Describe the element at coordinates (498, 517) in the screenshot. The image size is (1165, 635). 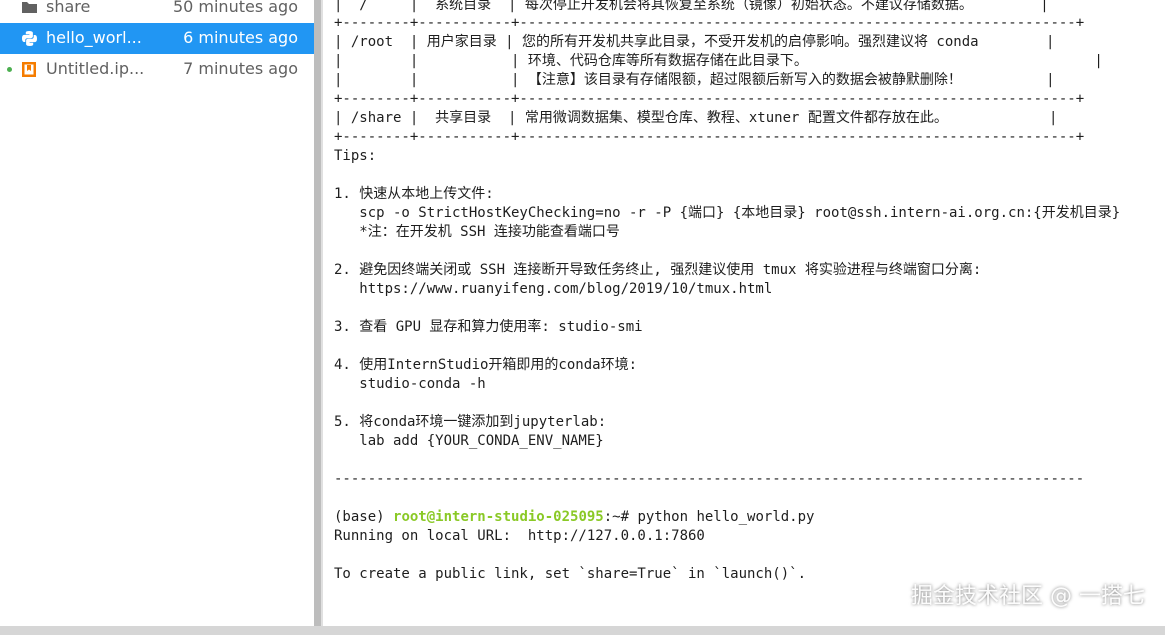
I see `prompt-user-host: root@intern-studio-025095` at that location.